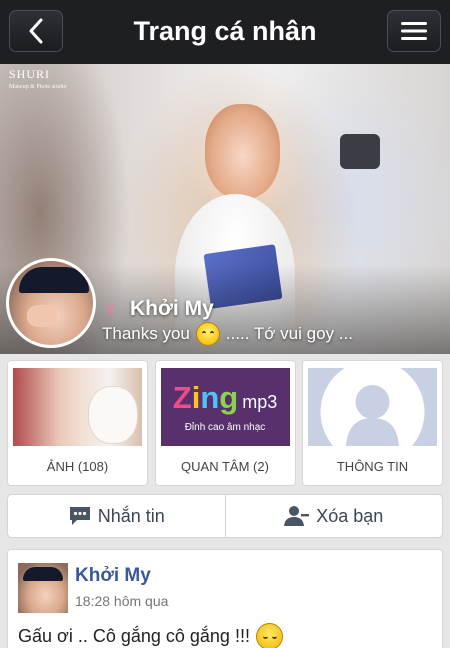  What do you see at coordinates (269, 635) in the screenshot?
I see `pleased-emoji-icon` at bounding box center [269, 635].